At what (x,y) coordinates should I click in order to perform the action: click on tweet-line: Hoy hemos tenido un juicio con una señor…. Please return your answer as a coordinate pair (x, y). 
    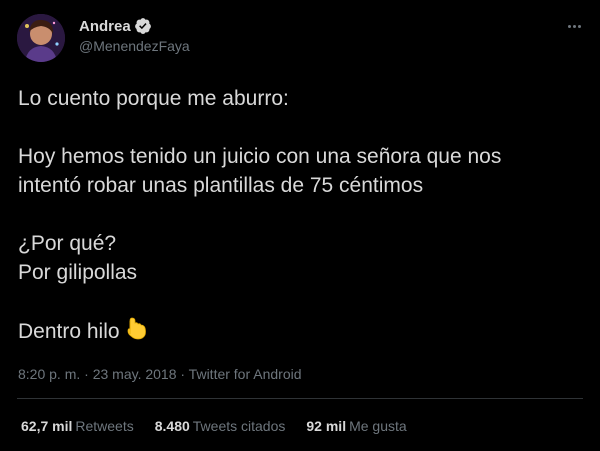
    Looking at the image, I should click on (260, 156).